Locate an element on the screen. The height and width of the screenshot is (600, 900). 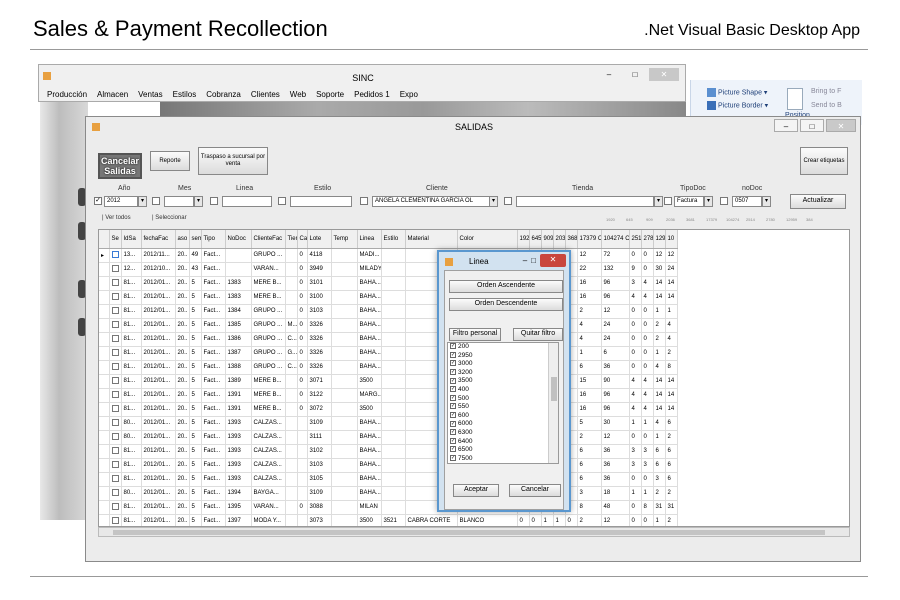
table-cell: 16 is located at coordinates (589, 283).